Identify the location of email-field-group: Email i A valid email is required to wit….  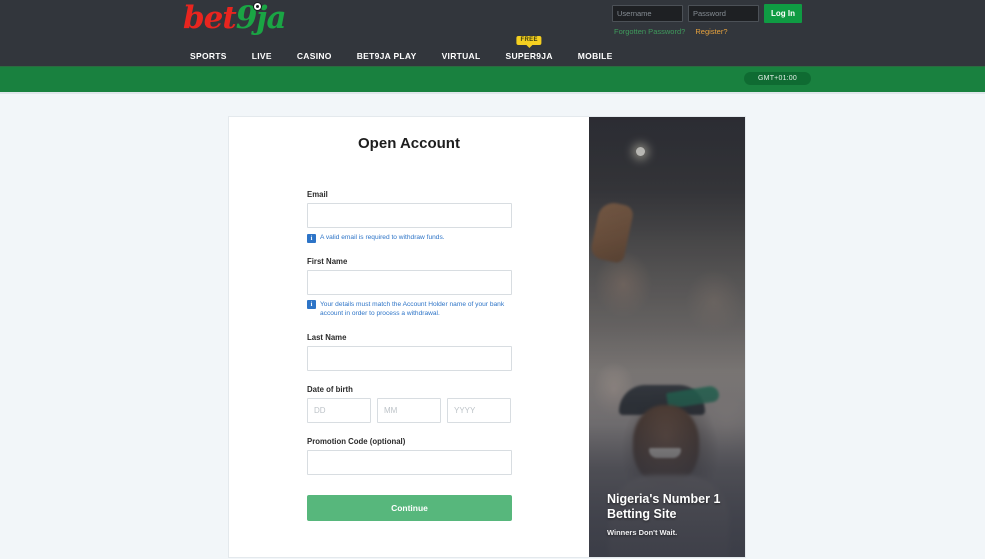
(409, 216).